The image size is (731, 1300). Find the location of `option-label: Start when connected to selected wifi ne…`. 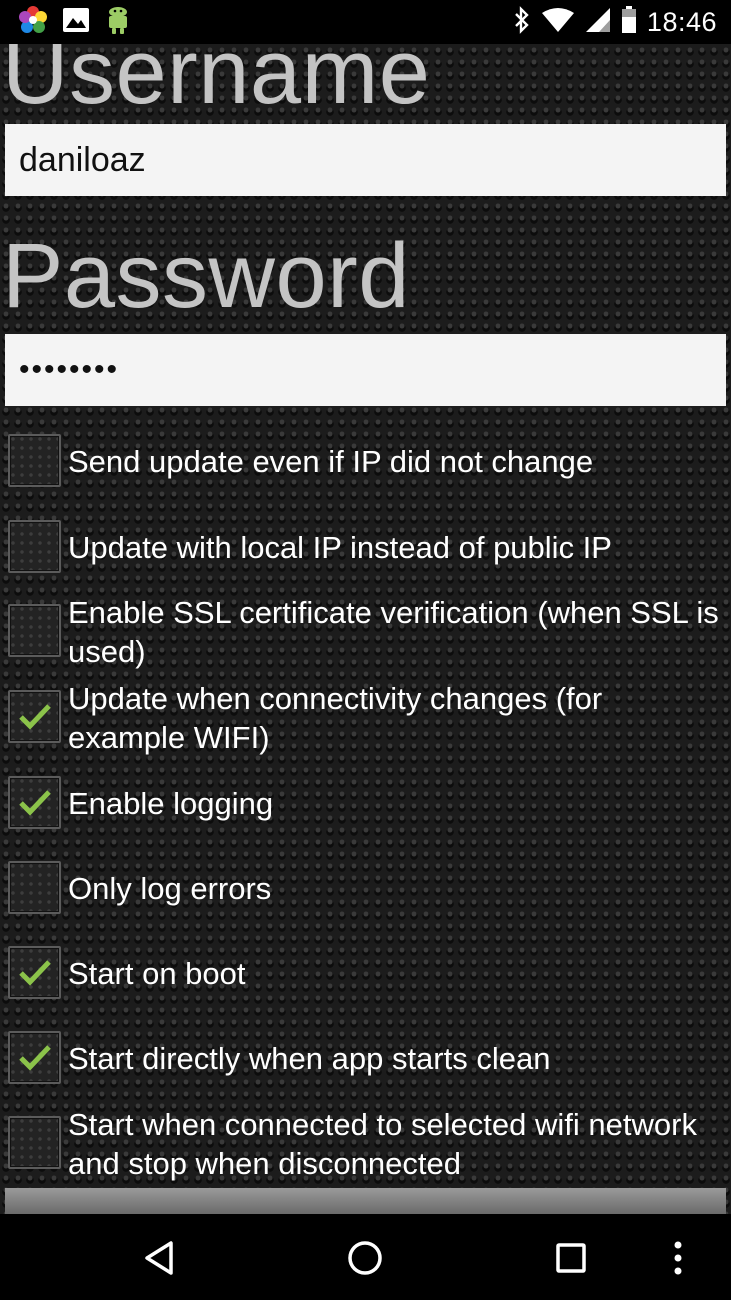

option-label: Start when connected to selected wifi ne… is located at coordinates (382, 1144).